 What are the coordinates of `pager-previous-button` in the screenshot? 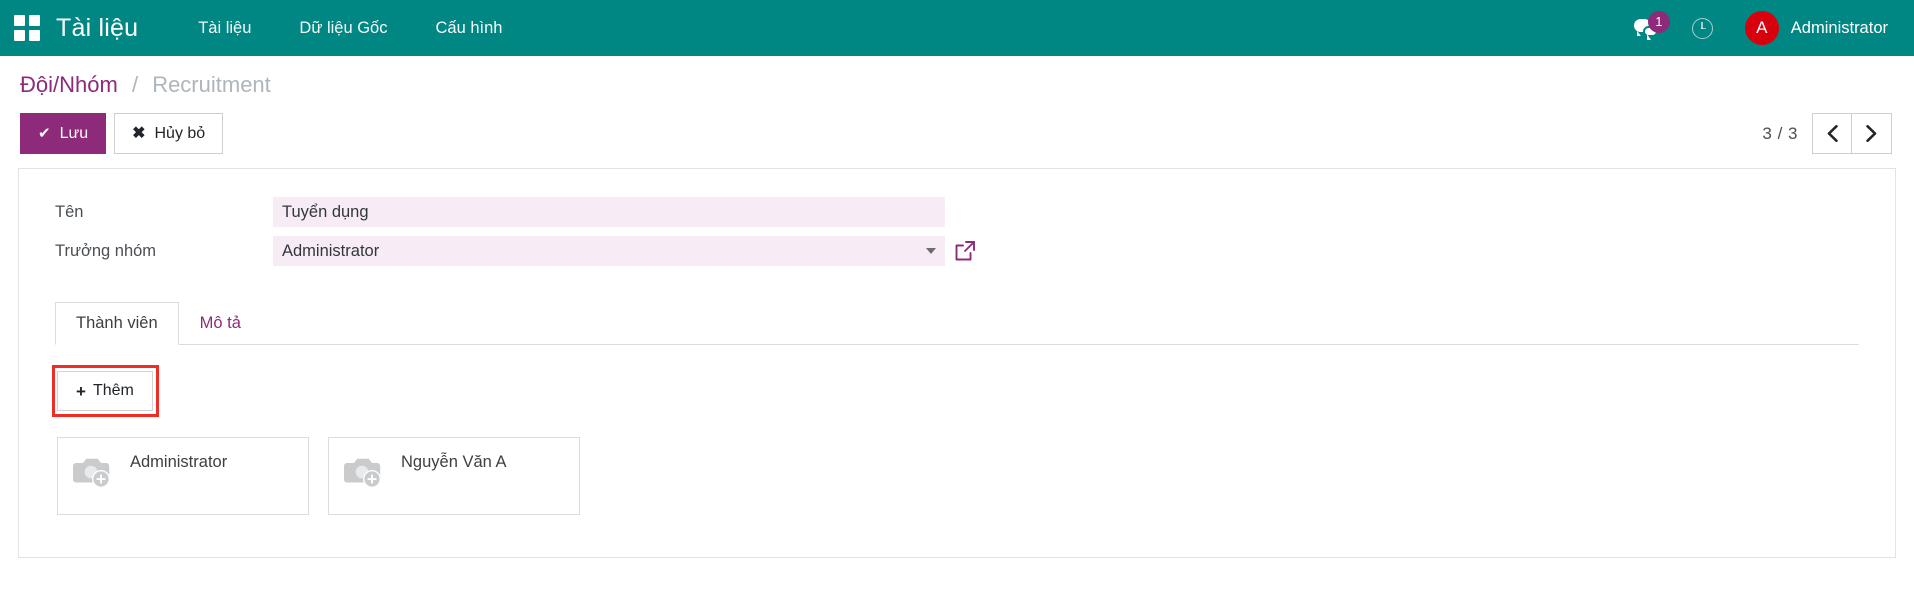 It's located at (1832, 133).